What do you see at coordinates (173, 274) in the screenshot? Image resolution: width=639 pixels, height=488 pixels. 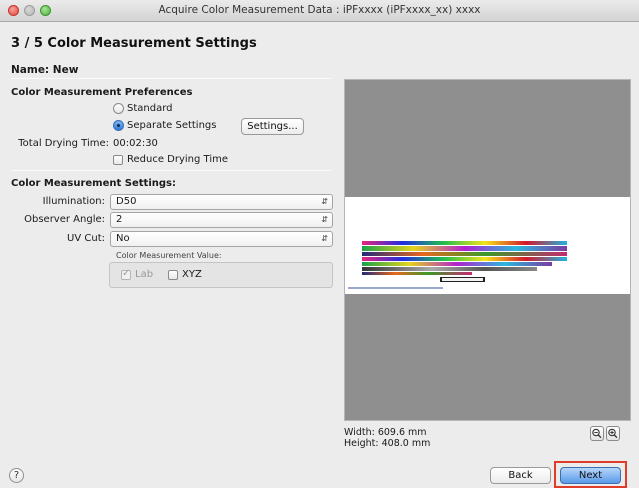 I see `xyz-checkbox-control` at bounding box center [173, 274].